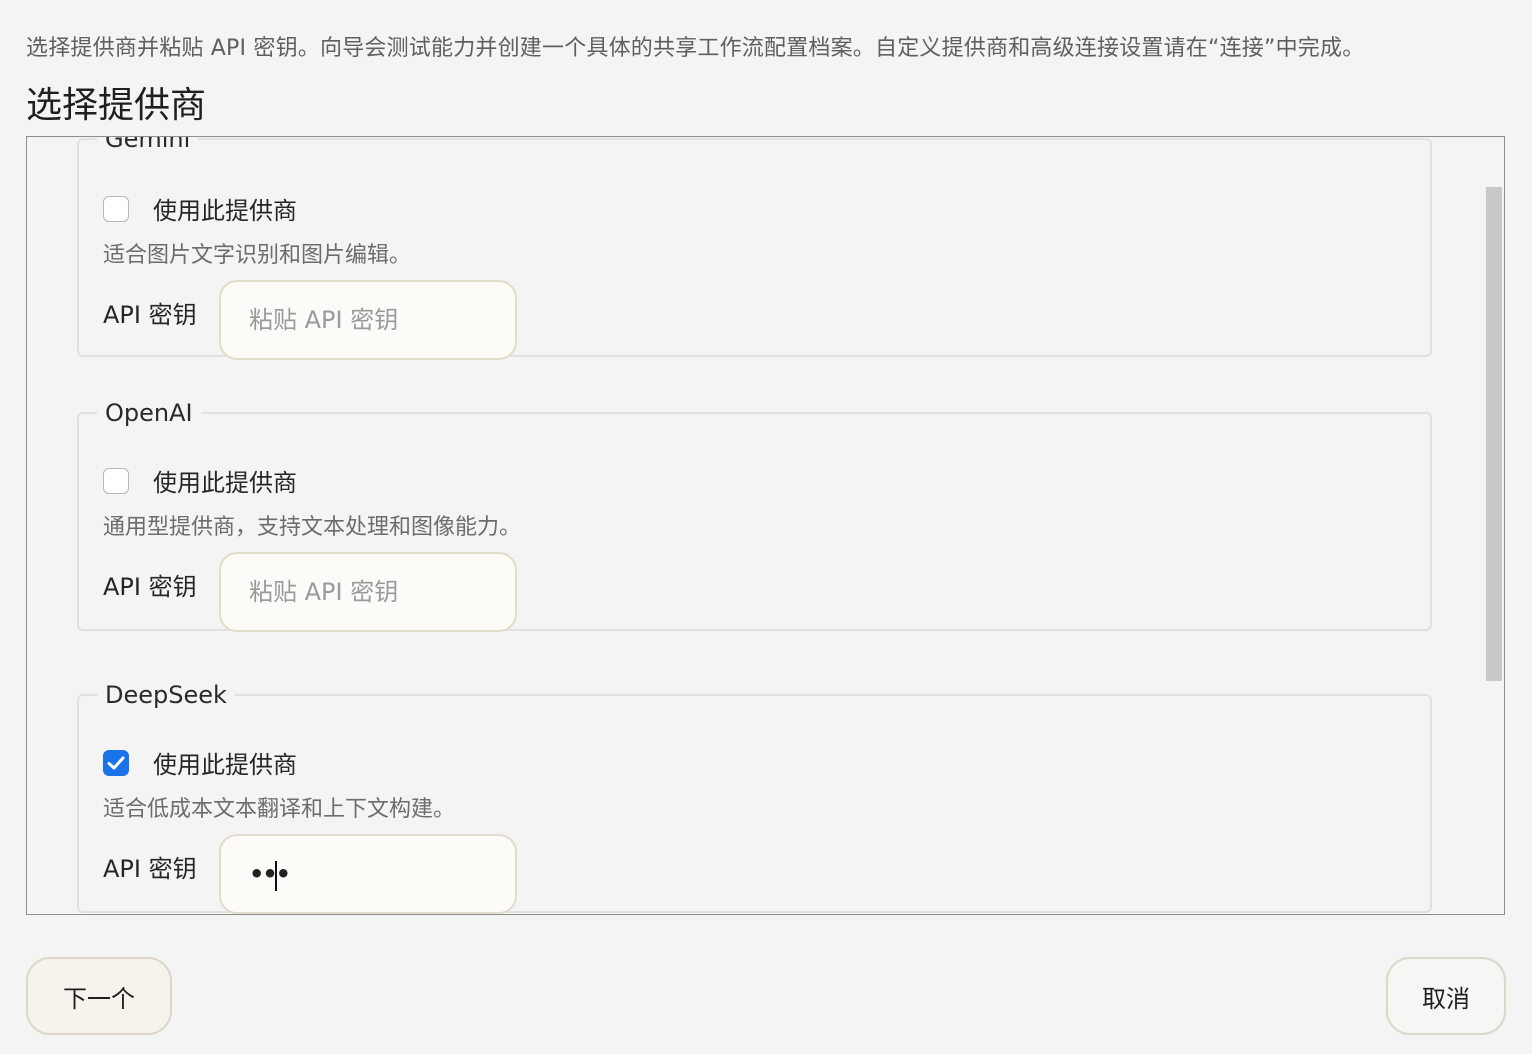  What do you see at coordinates (1446, 996) in the screenshot?
I see `cancel-button: 取消` at bounding box center [1446, 996].